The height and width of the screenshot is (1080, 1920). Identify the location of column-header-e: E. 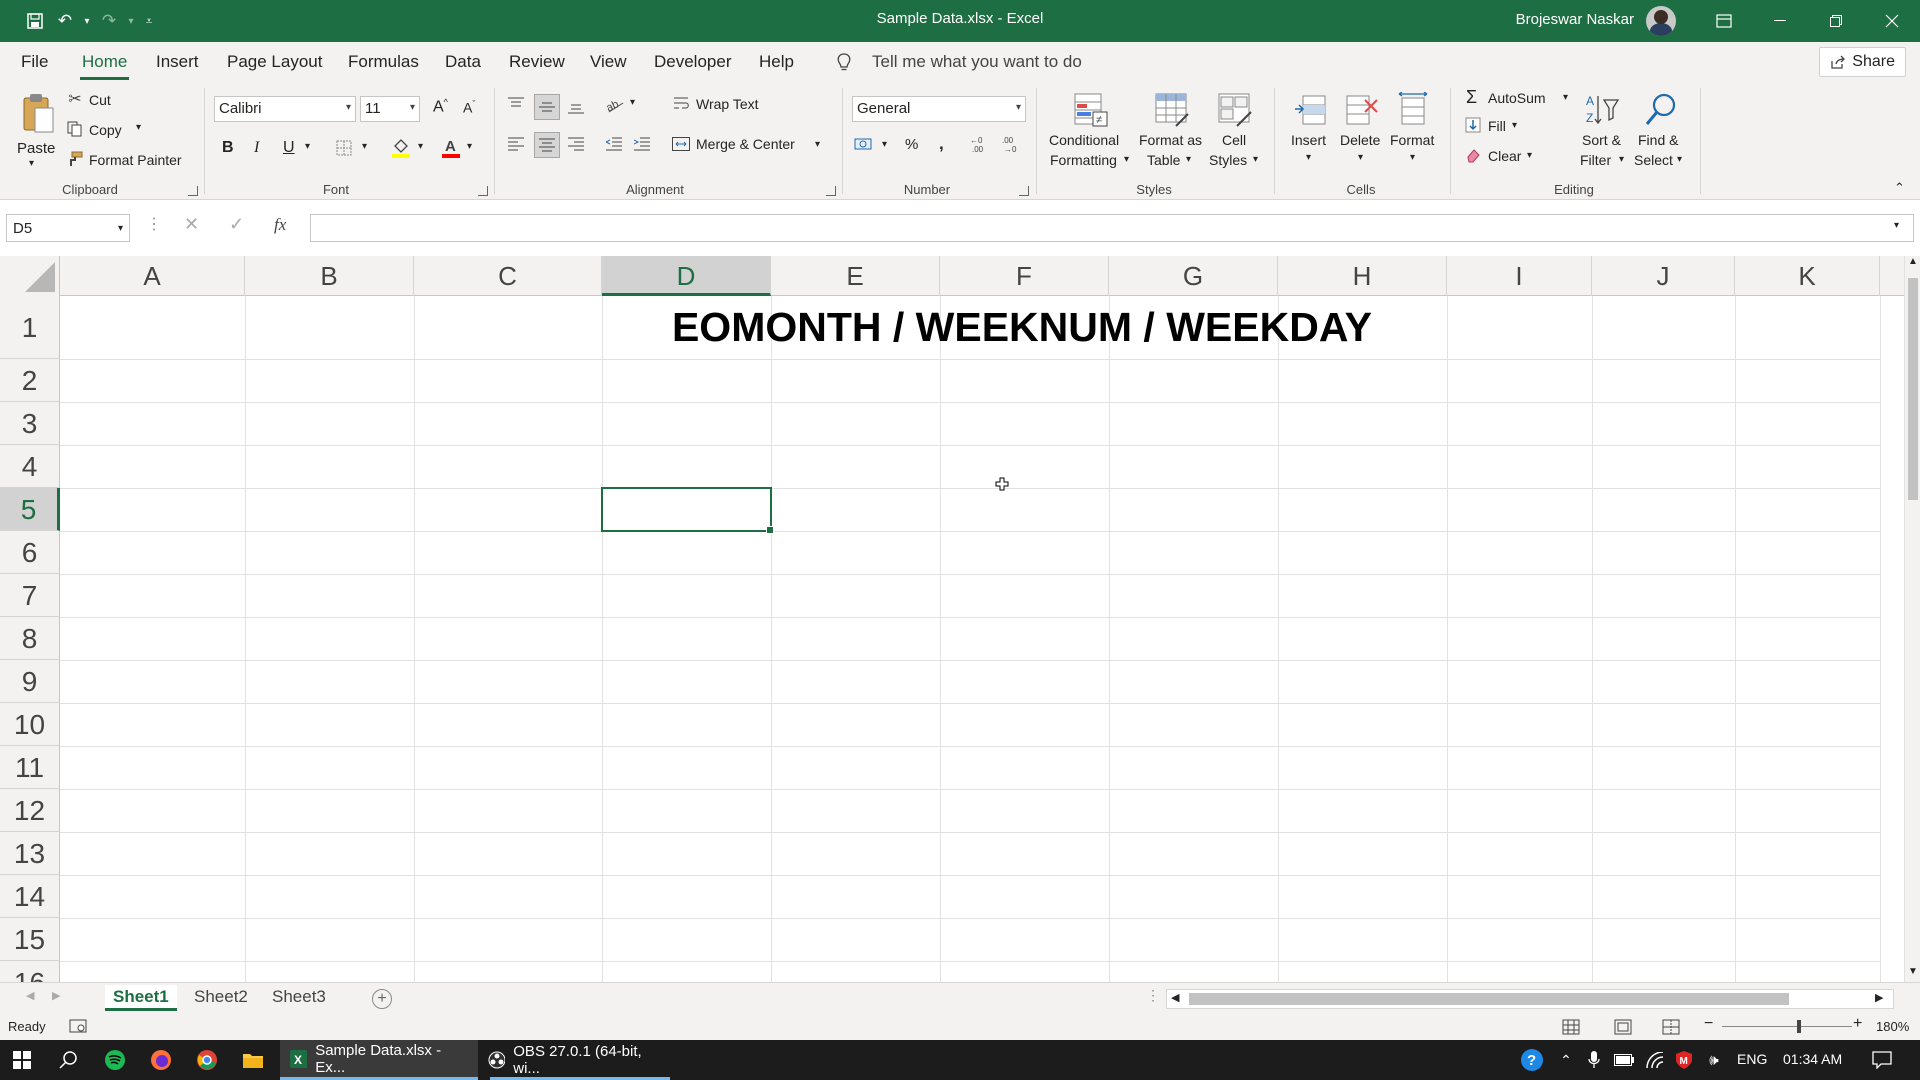
(855, 276).